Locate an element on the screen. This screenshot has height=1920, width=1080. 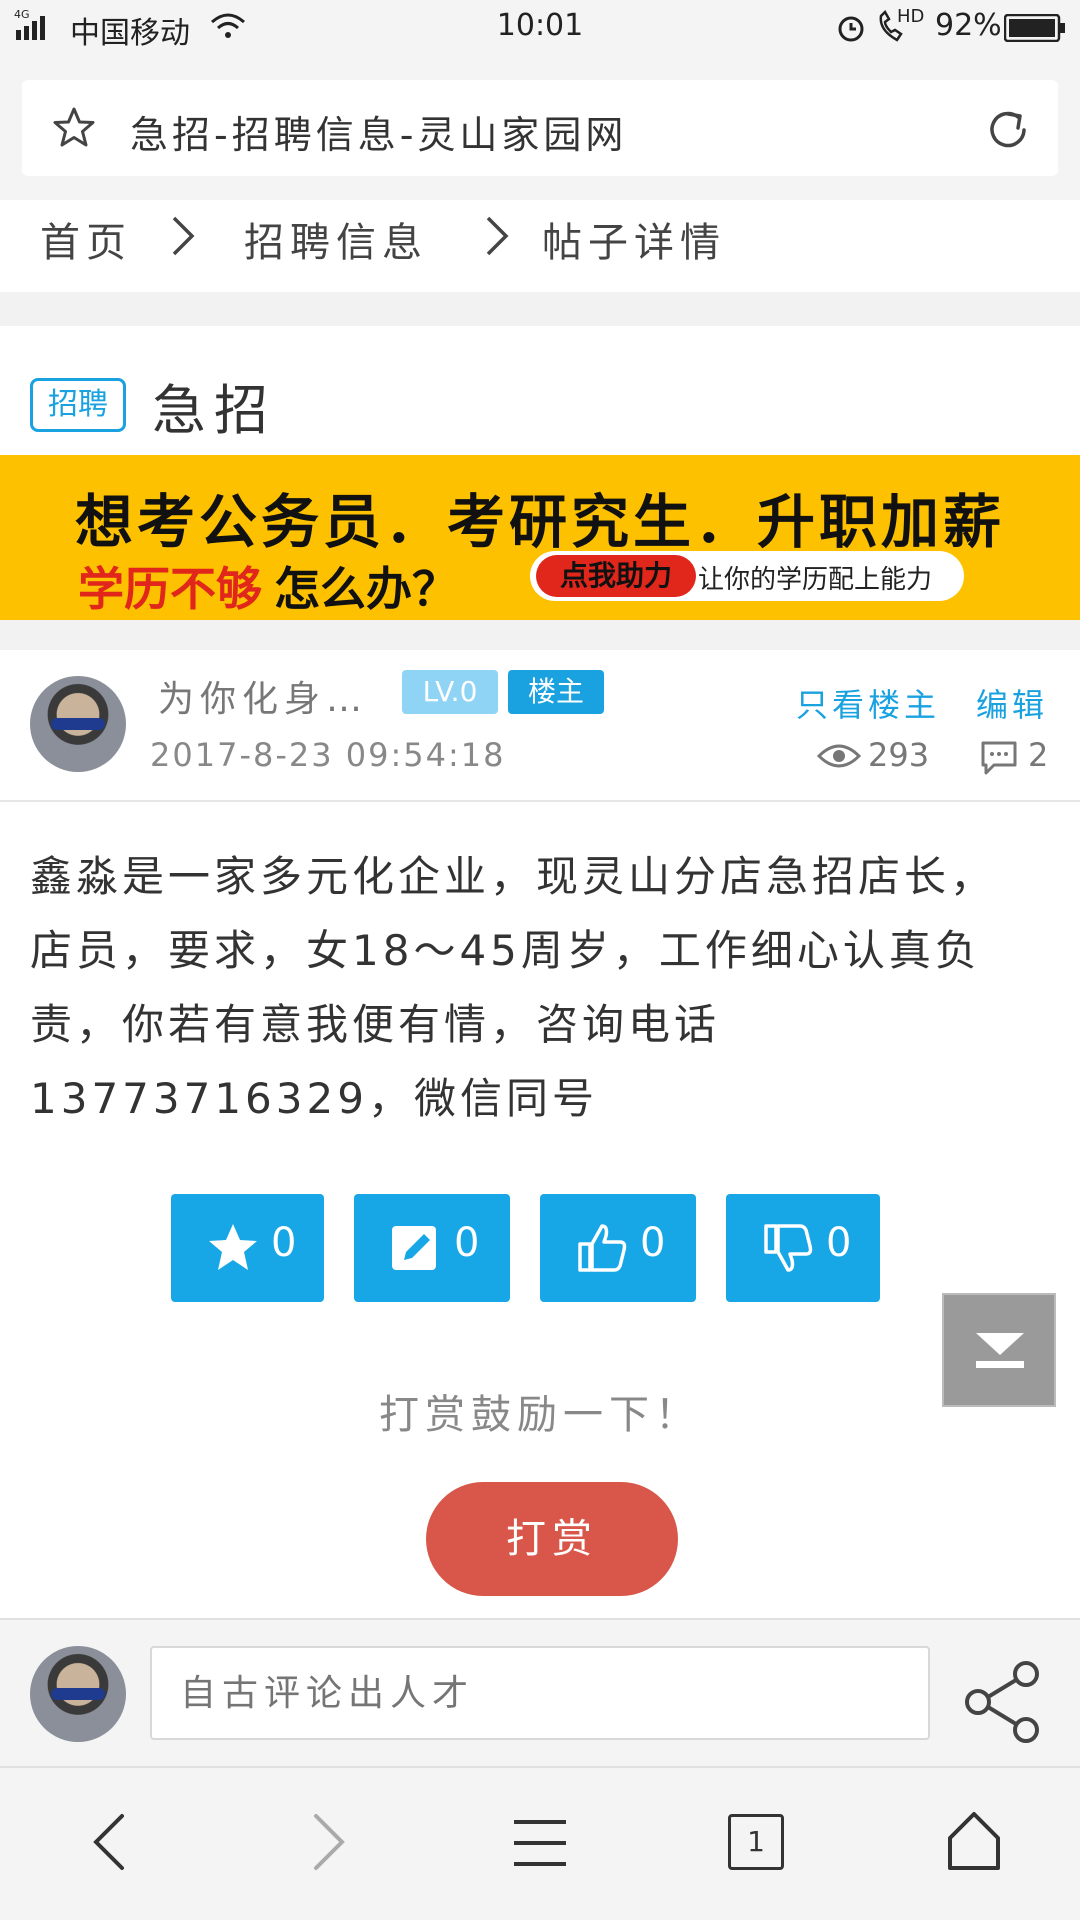
user-avatar is located at coordinates (78, 1694).